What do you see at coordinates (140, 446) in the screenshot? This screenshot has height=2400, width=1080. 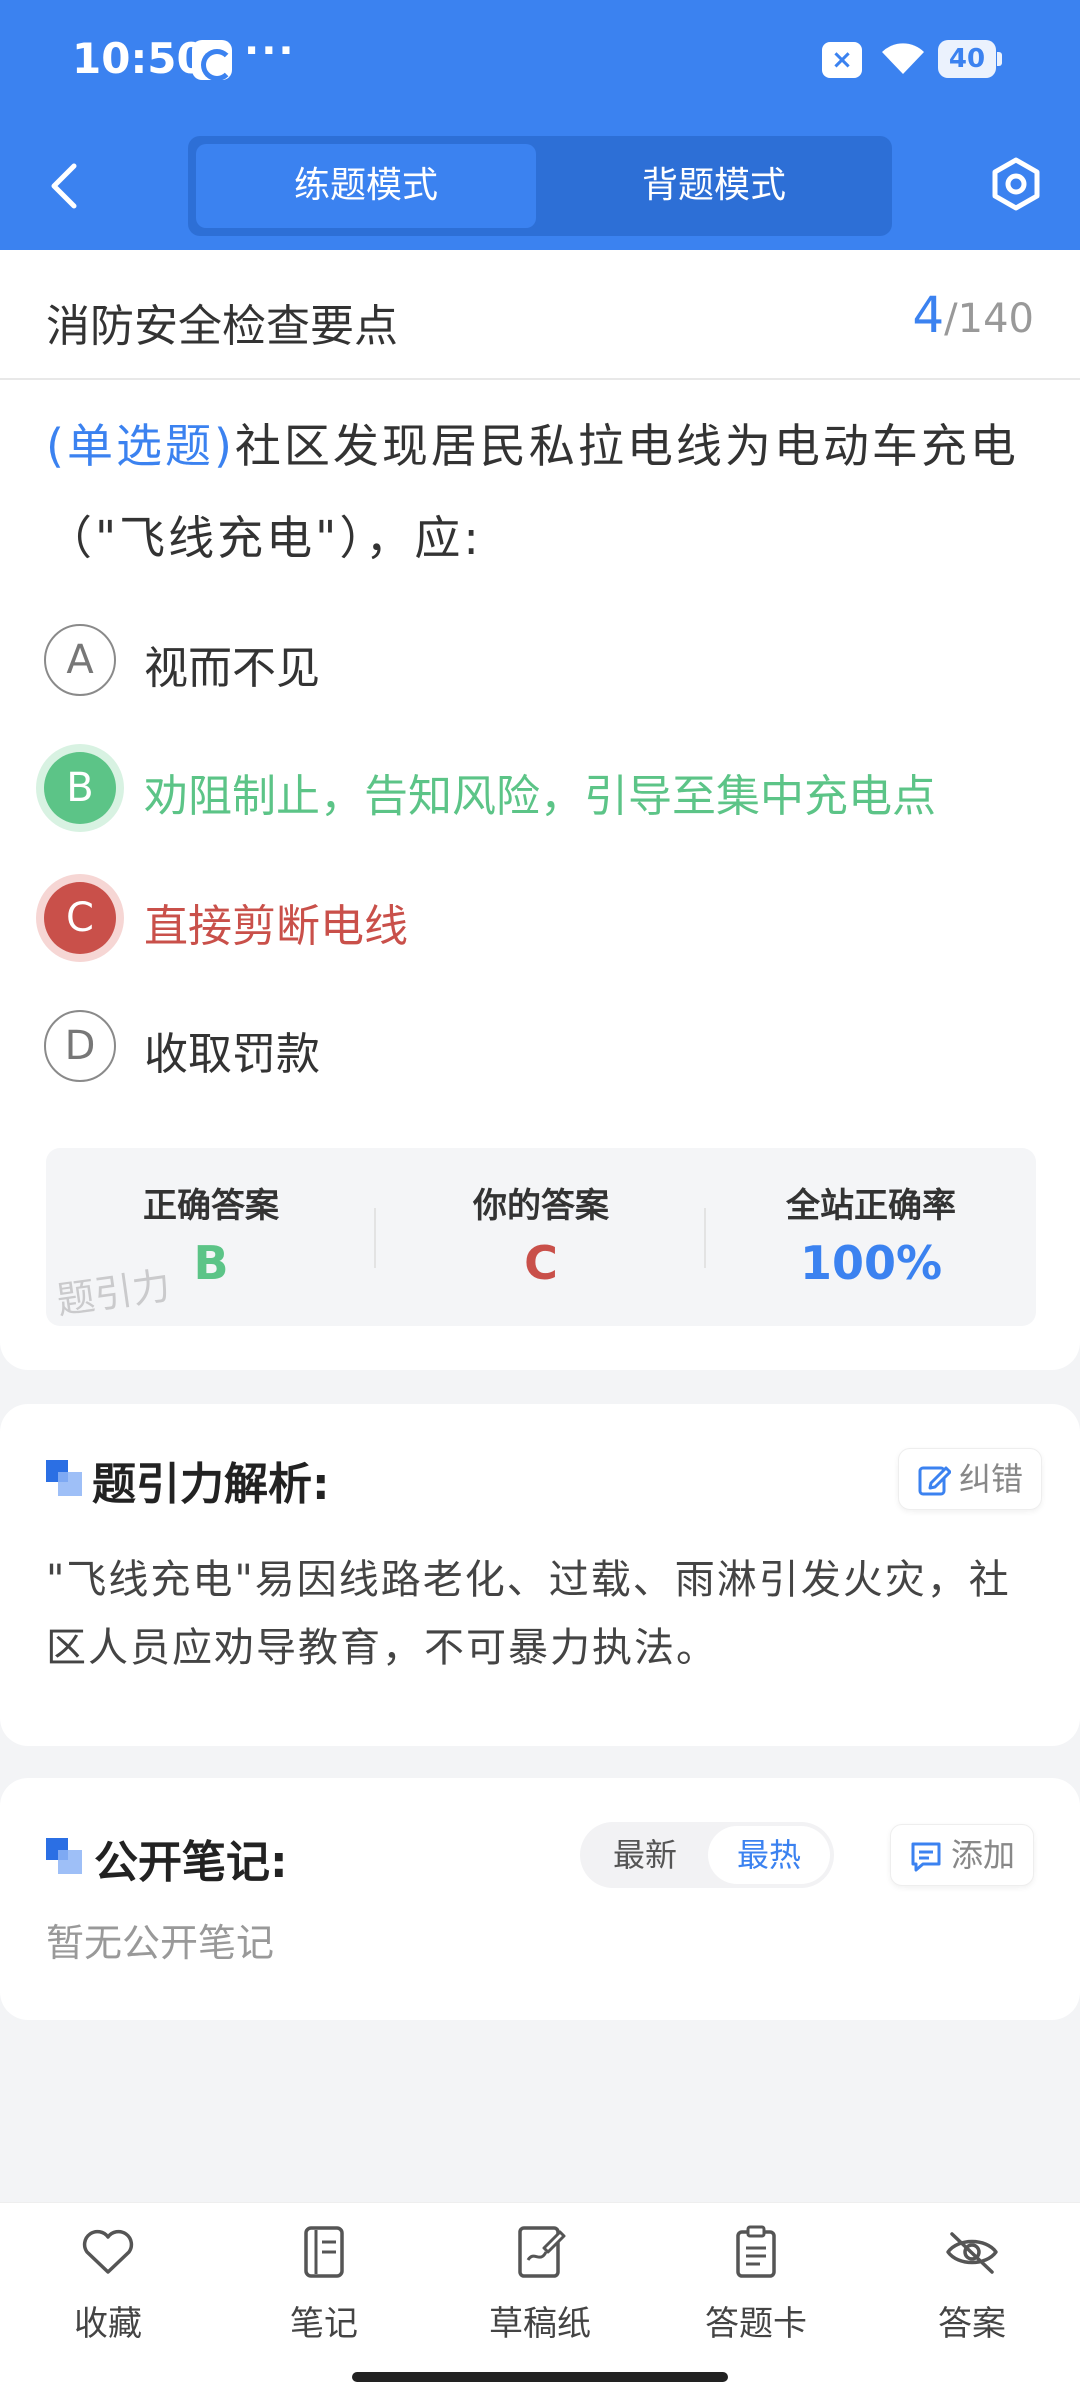 I see `question-type: (单选题)` at bounding box center [140, 446].